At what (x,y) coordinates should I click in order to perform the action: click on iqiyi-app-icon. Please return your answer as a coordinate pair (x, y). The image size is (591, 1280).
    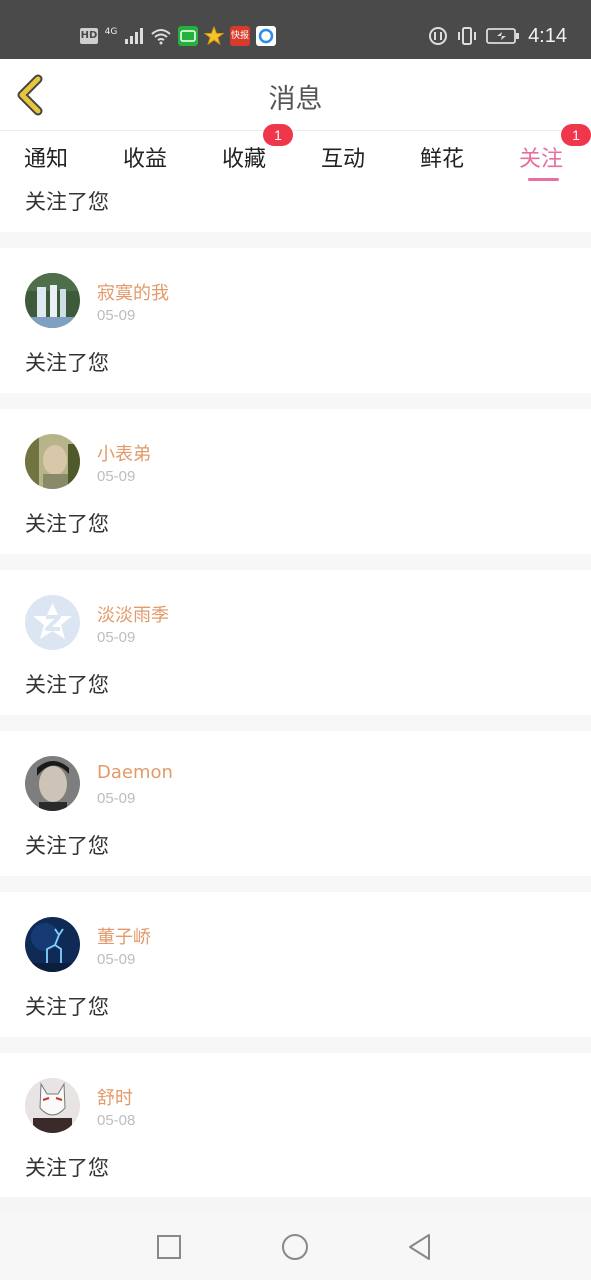
    Looking at the image, I should click on (188, 36).